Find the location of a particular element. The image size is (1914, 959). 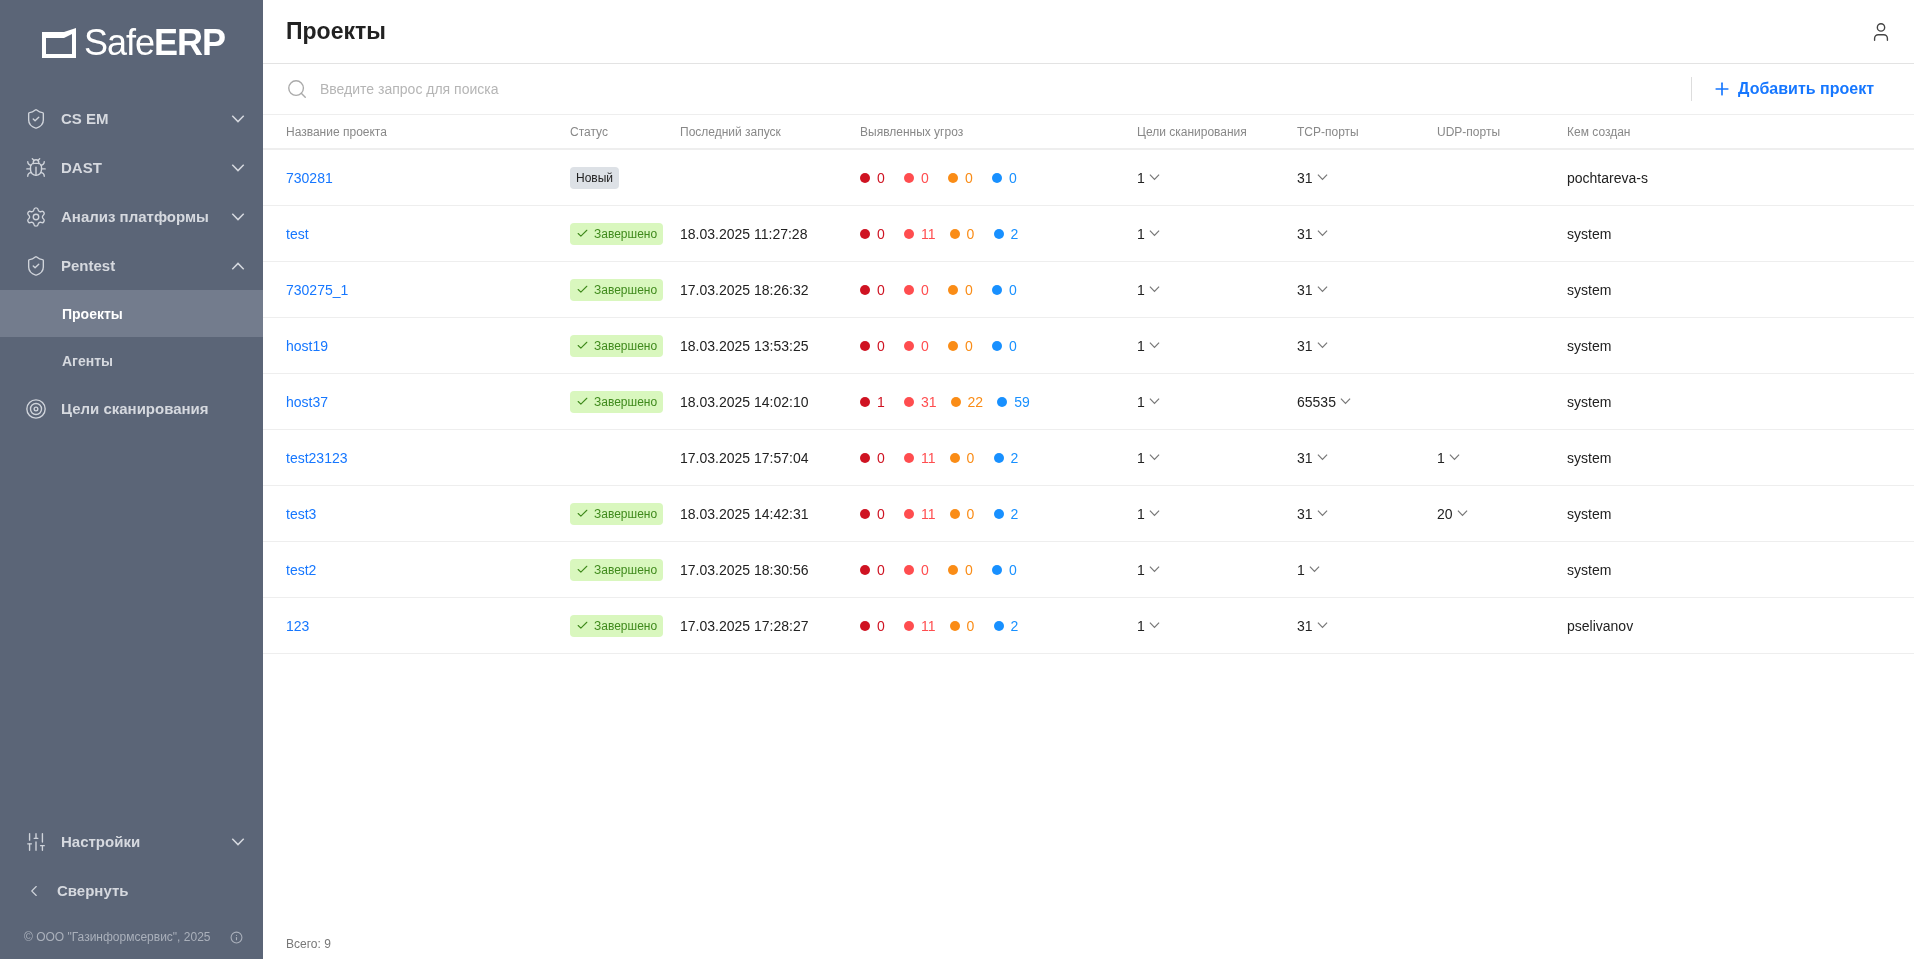

project-link: 123 is located at coordinates (298, 625).